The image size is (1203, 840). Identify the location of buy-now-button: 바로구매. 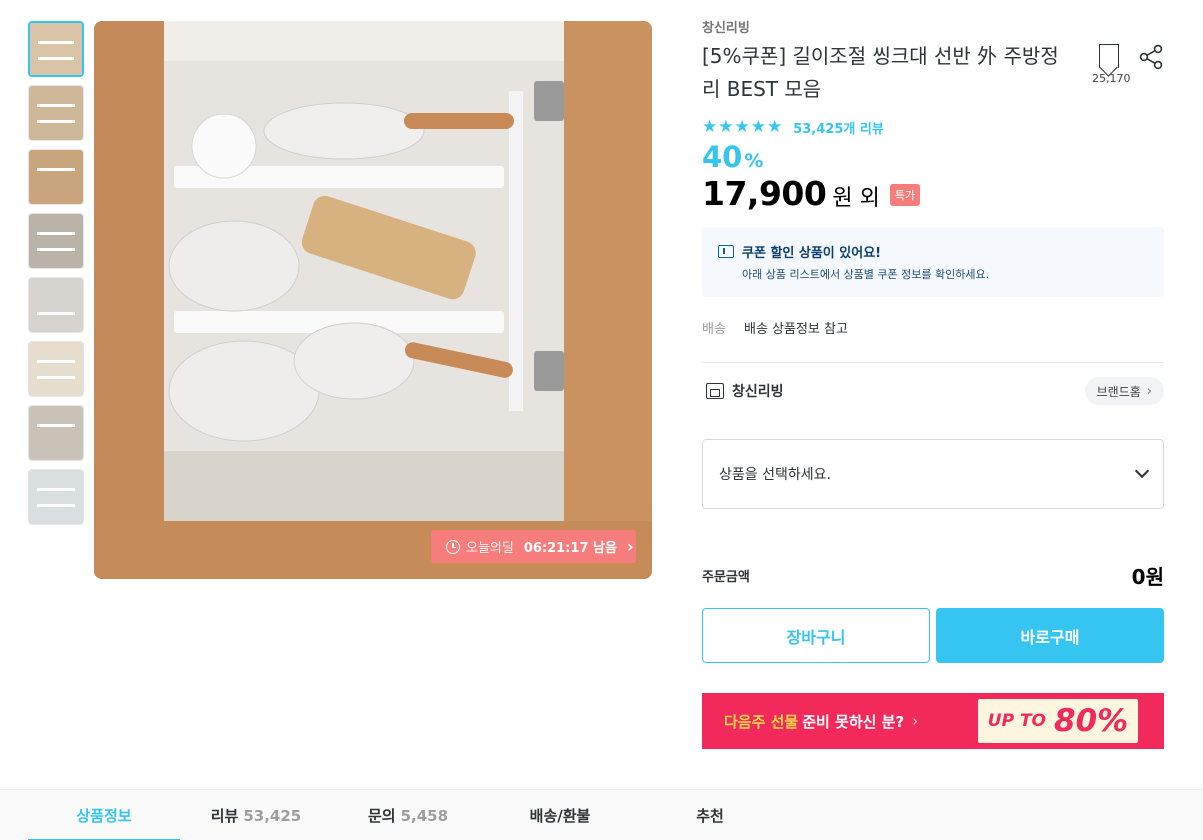
(1050, 635).